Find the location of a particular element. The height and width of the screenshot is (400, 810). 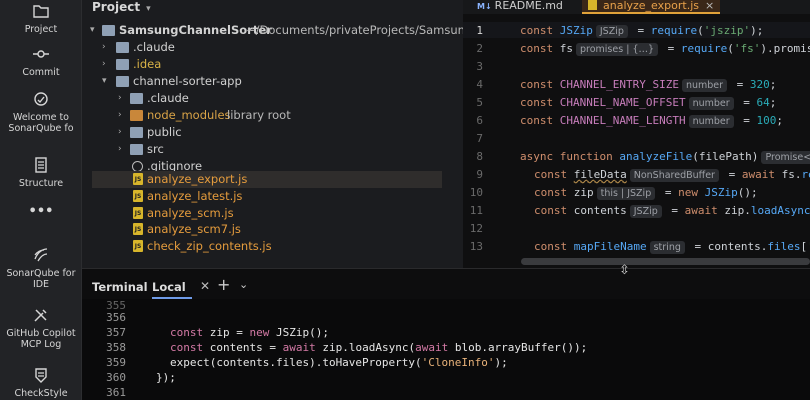

tree-item-analyze-scm: JS analyze_scm.js is located at coordinates (272, 213).